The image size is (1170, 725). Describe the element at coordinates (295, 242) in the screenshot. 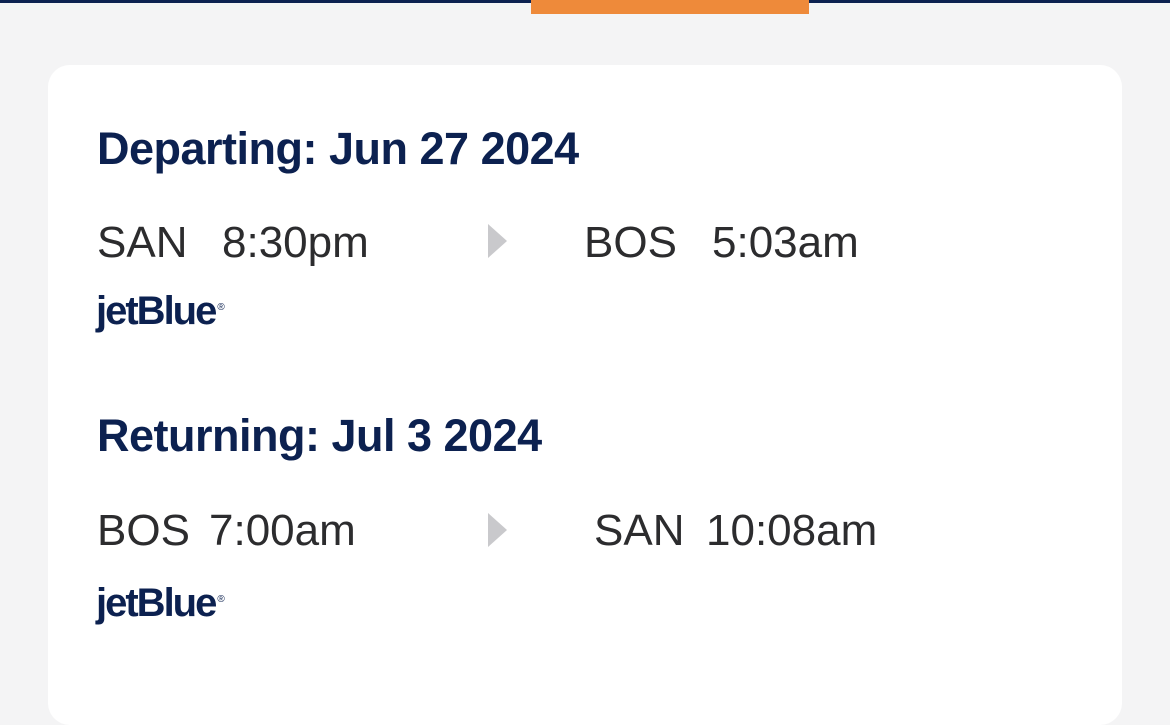

I see `departing-origin-time: 8:30pm` at that location.